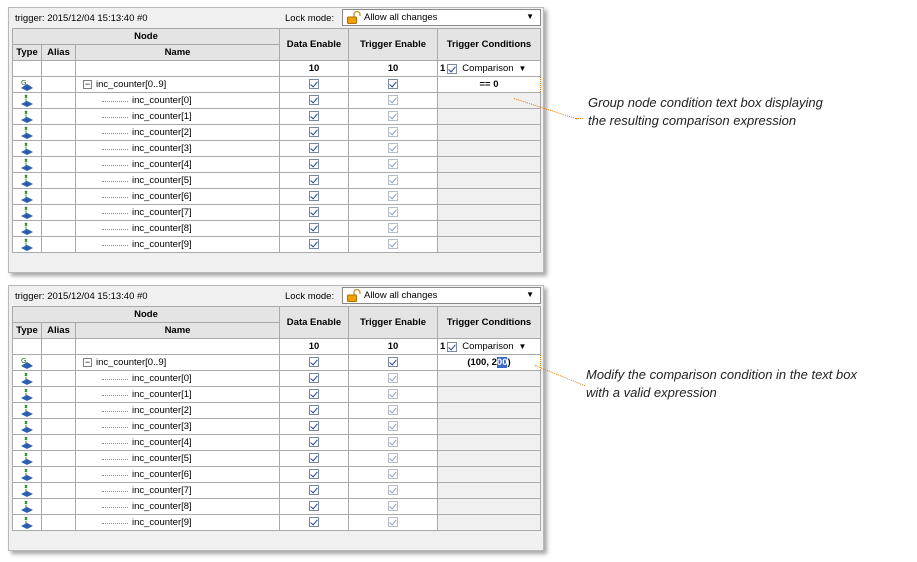  I want to click on trigger-enable-header: Trigger Enable, so click(393, 44).